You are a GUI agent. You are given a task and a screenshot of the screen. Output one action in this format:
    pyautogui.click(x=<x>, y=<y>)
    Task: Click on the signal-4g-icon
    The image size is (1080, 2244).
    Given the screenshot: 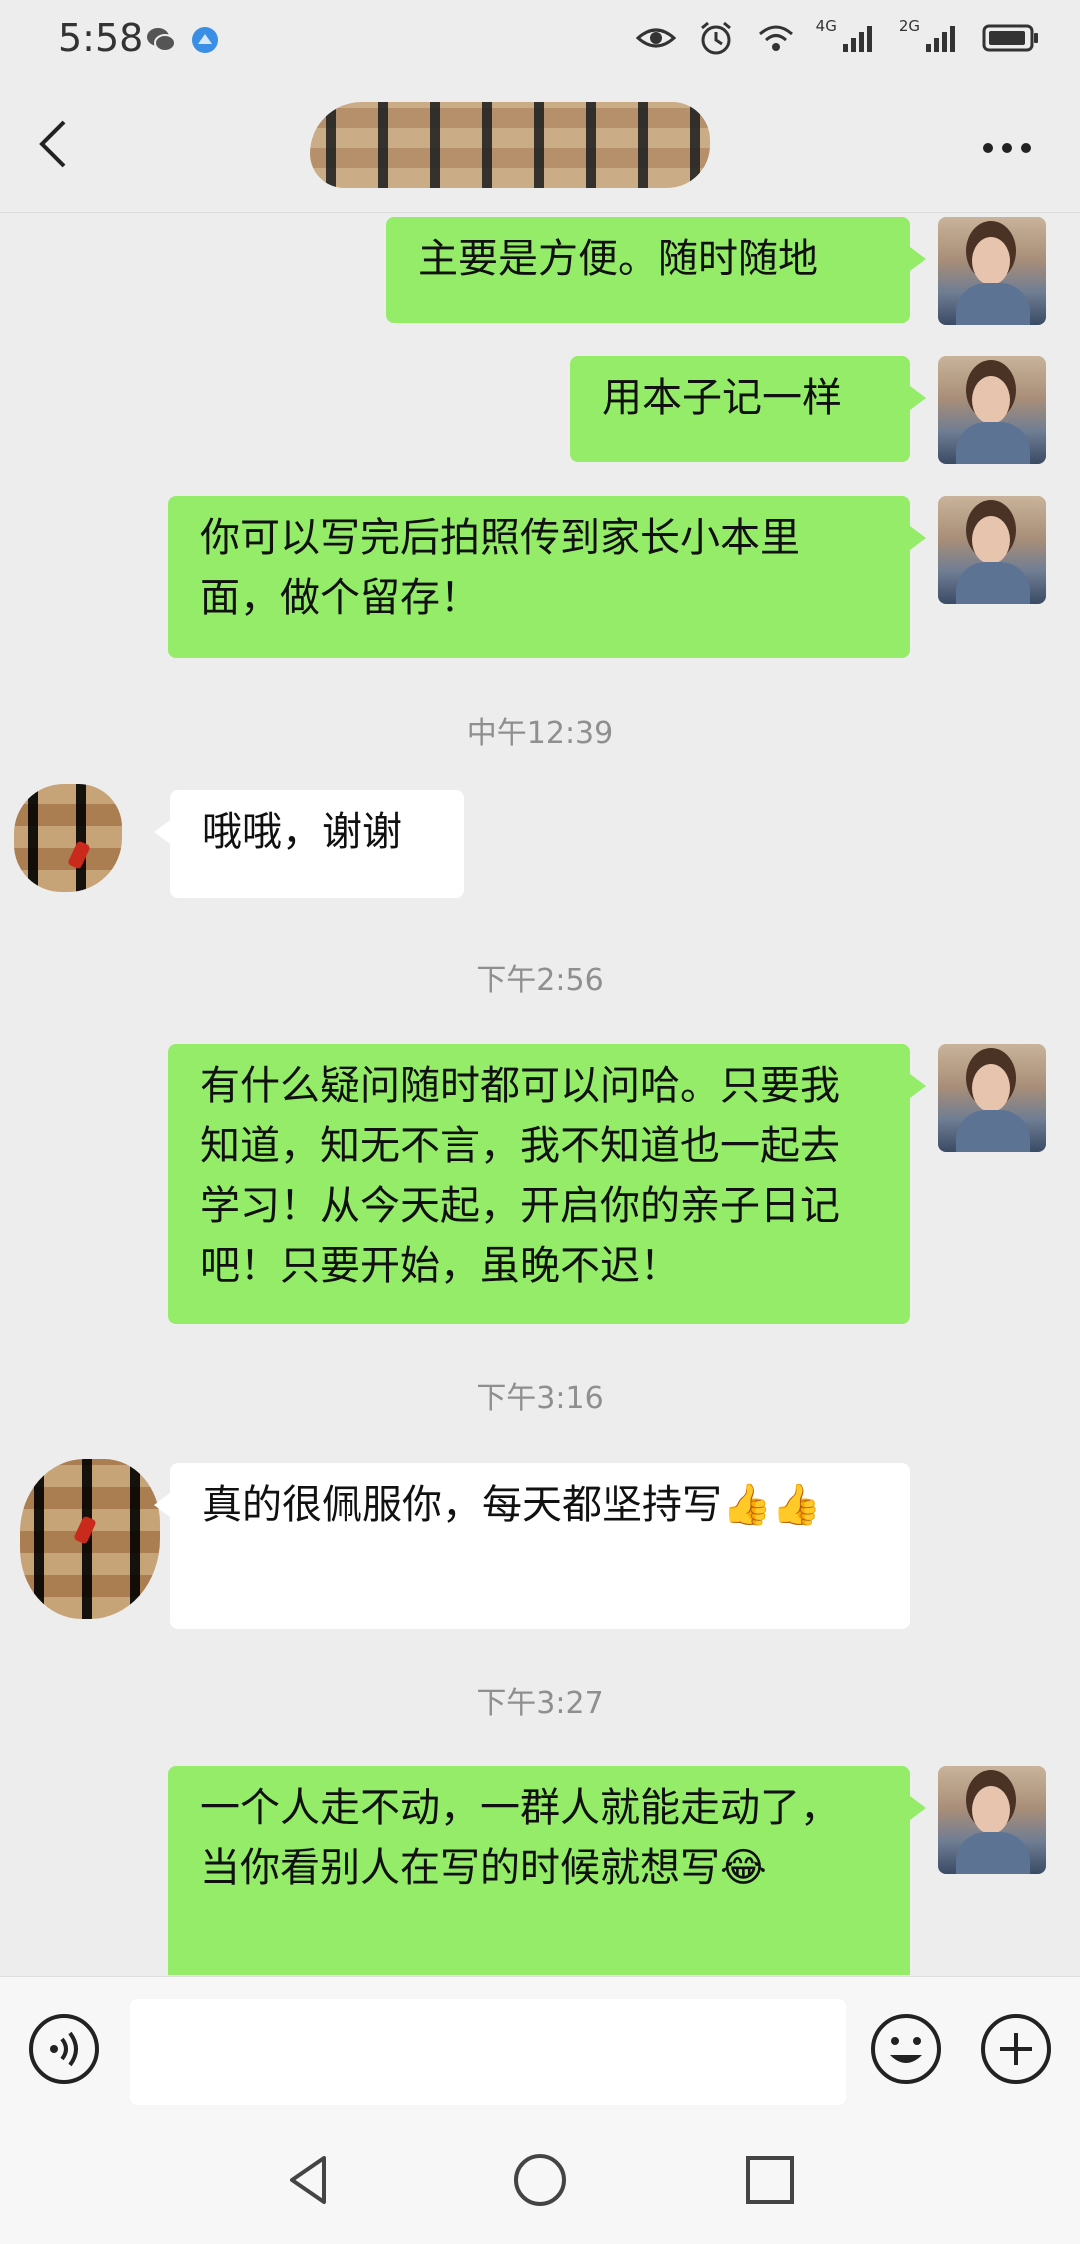 What is the action you would take?
    pyautogui.click(x=857, y=39)
    